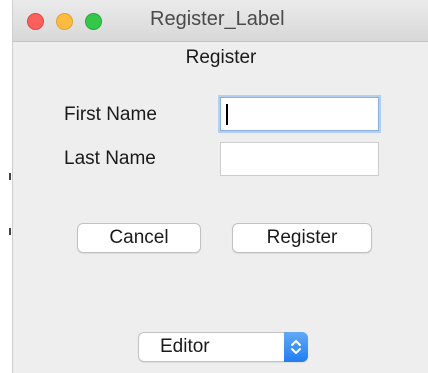 The height and width of the screenshot is (373, 428). I want to click on title-bar: Register_Label, so click(220, 21).